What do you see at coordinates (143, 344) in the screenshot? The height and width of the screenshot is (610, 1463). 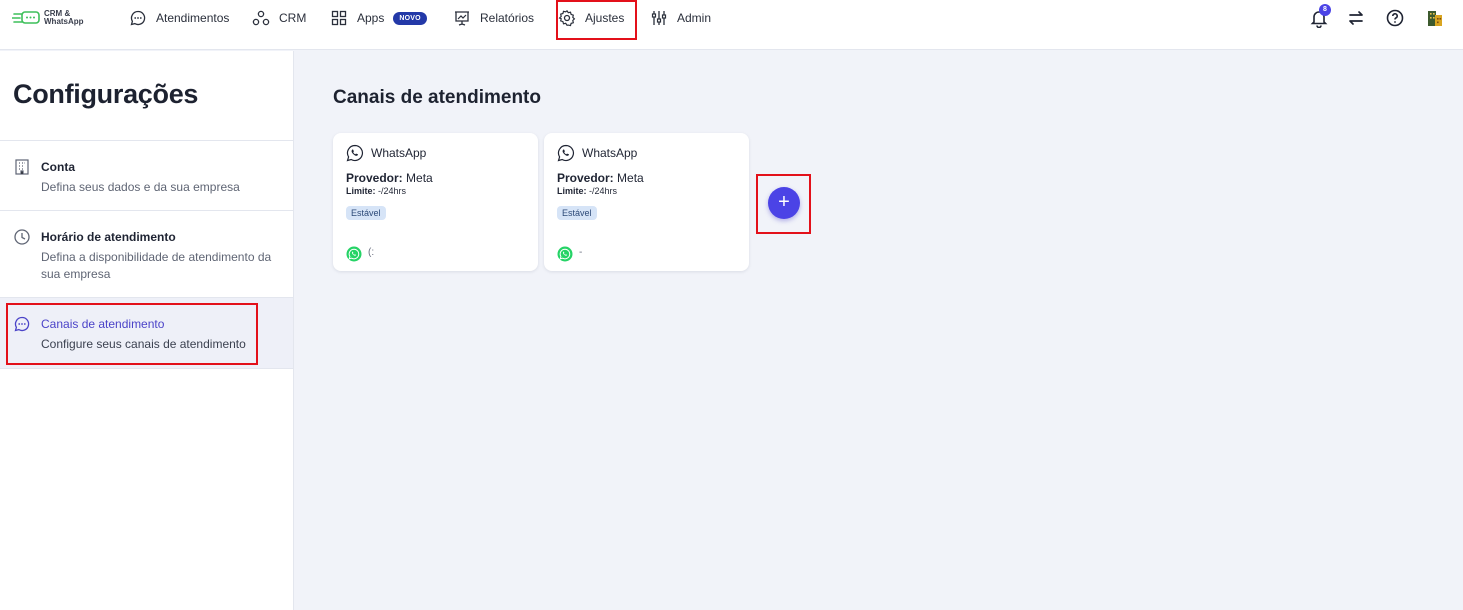 I see `sidebar-item-desc: Configure seus canais de atendimento` at bounding box center [143, 344].